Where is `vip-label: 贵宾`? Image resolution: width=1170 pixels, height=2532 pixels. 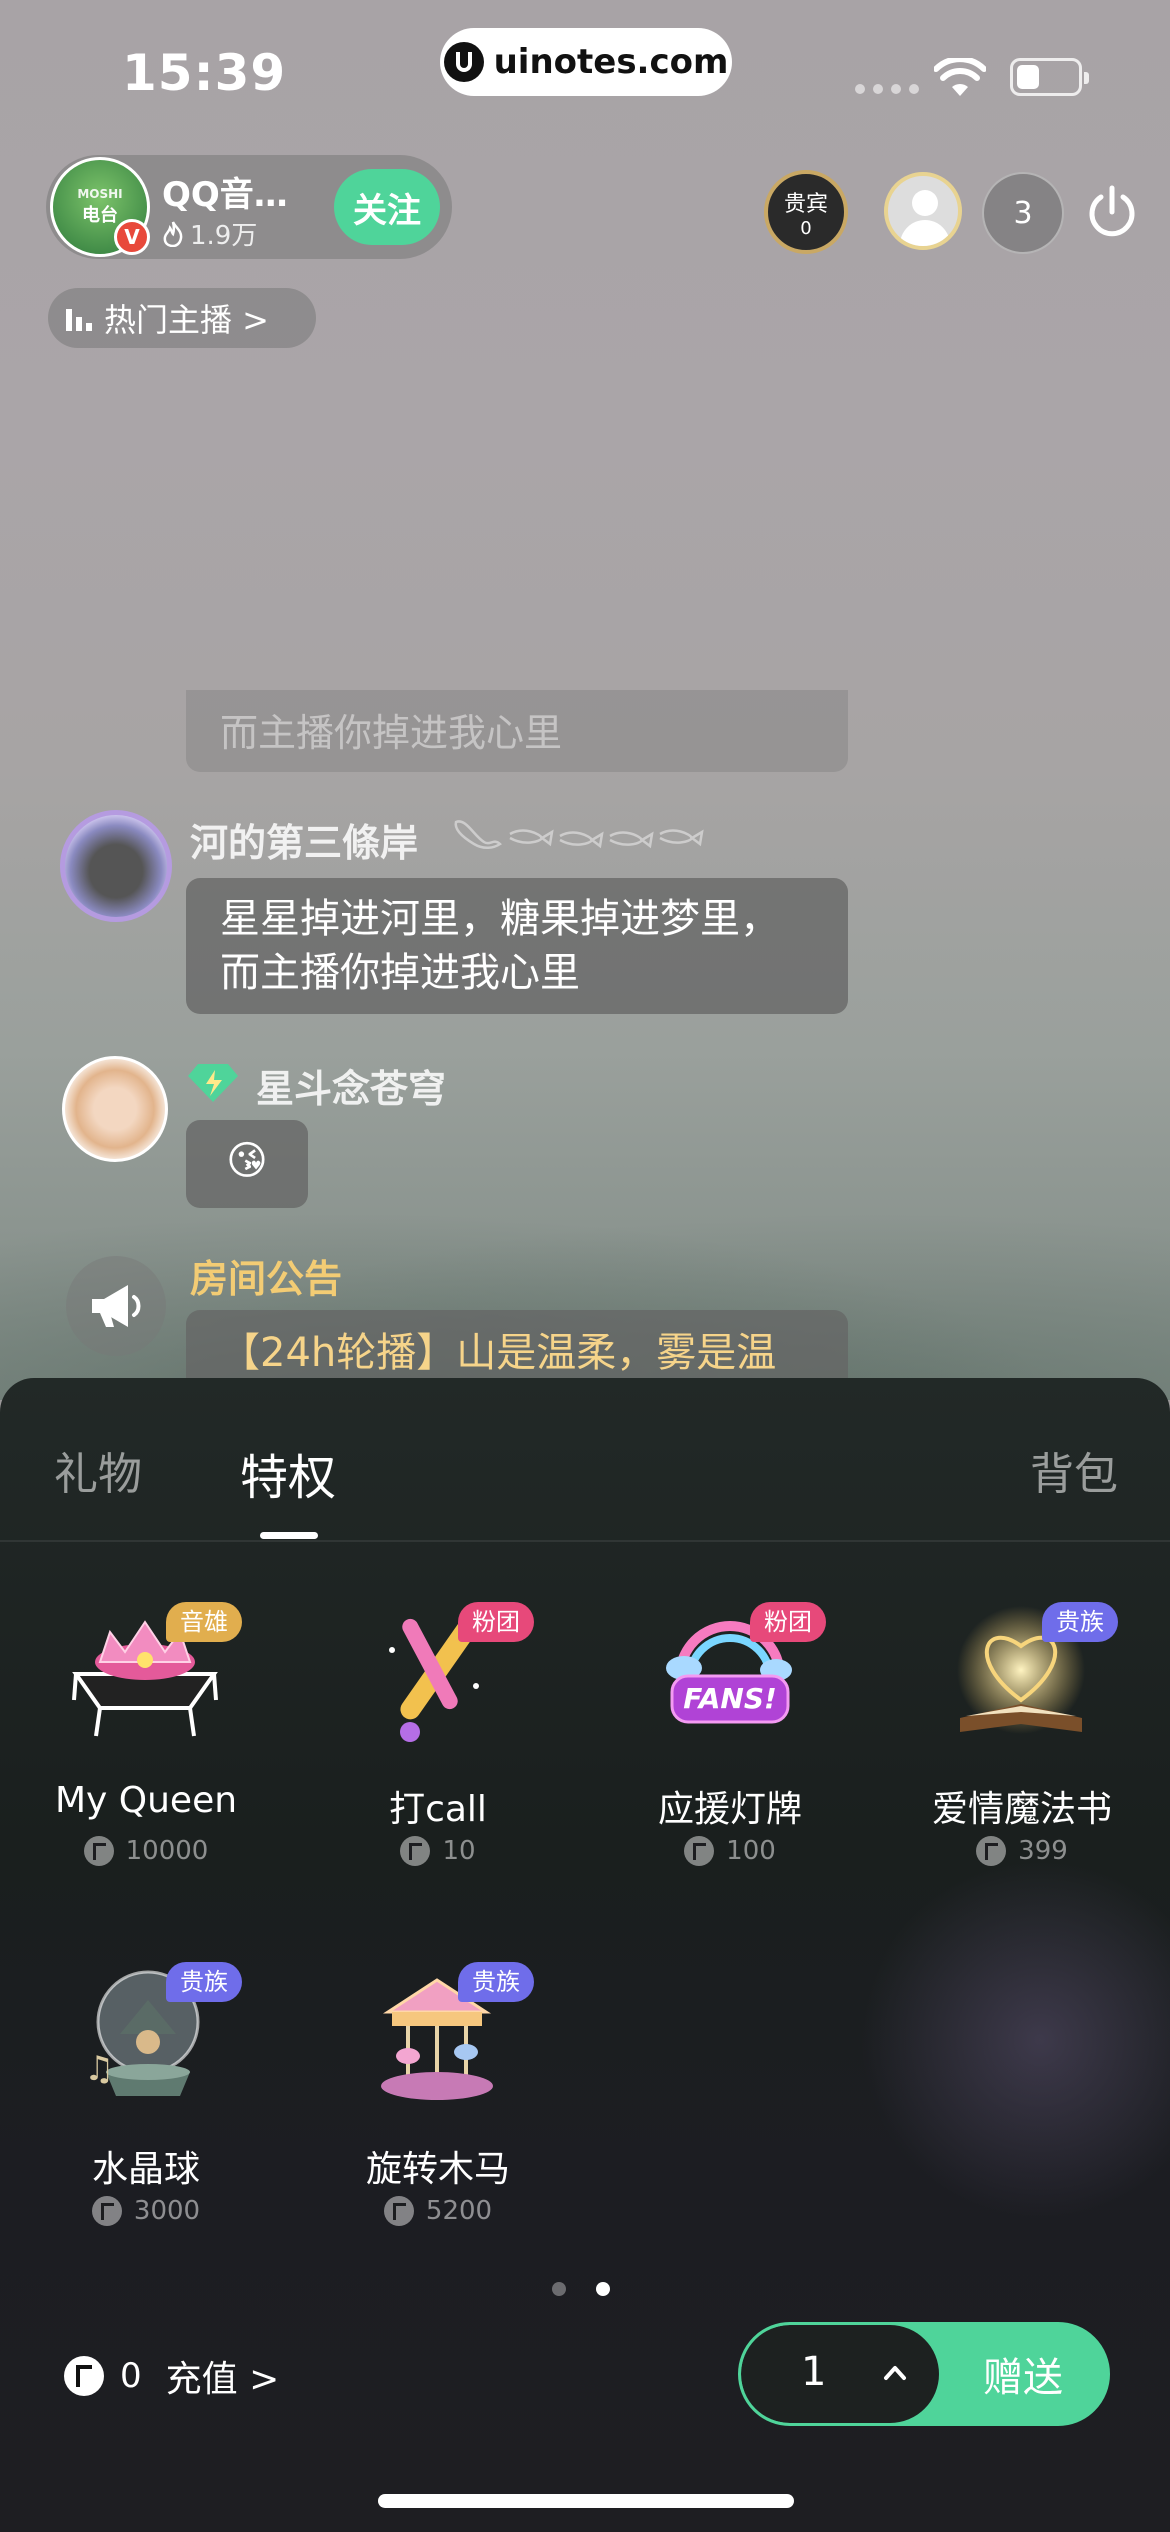
vip-label: 贵宾 is located at coordinates (805, 204).